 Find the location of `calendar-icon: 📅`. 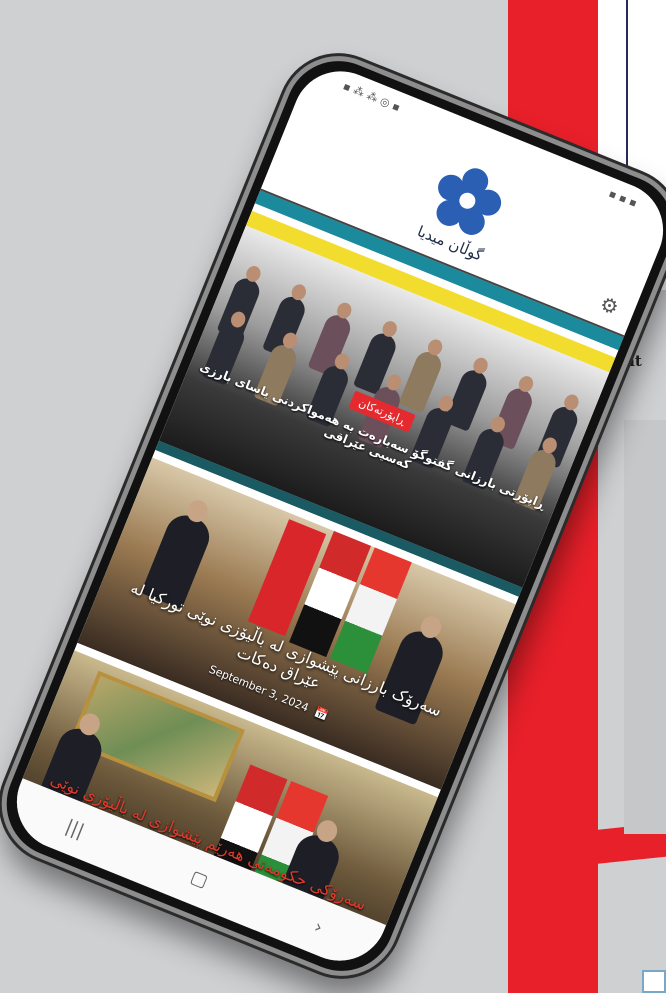

calendar-icon: 📅 is located at coordinates (321, 714).